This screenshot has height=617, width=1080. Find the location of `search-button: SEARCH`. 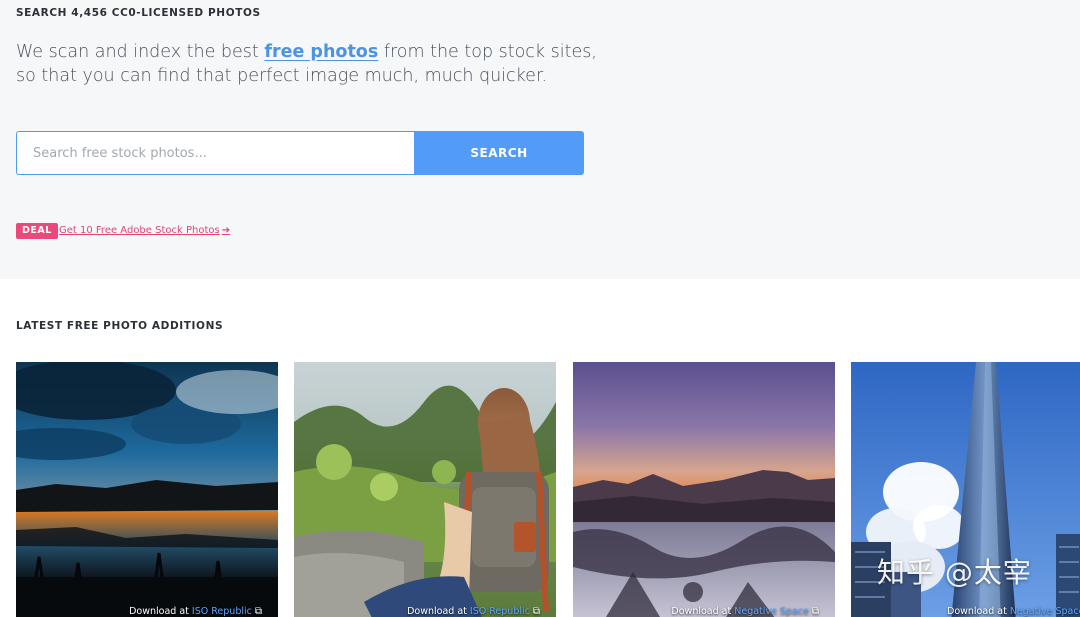

search-button: SEARCH is located at coordinates (499, 153).